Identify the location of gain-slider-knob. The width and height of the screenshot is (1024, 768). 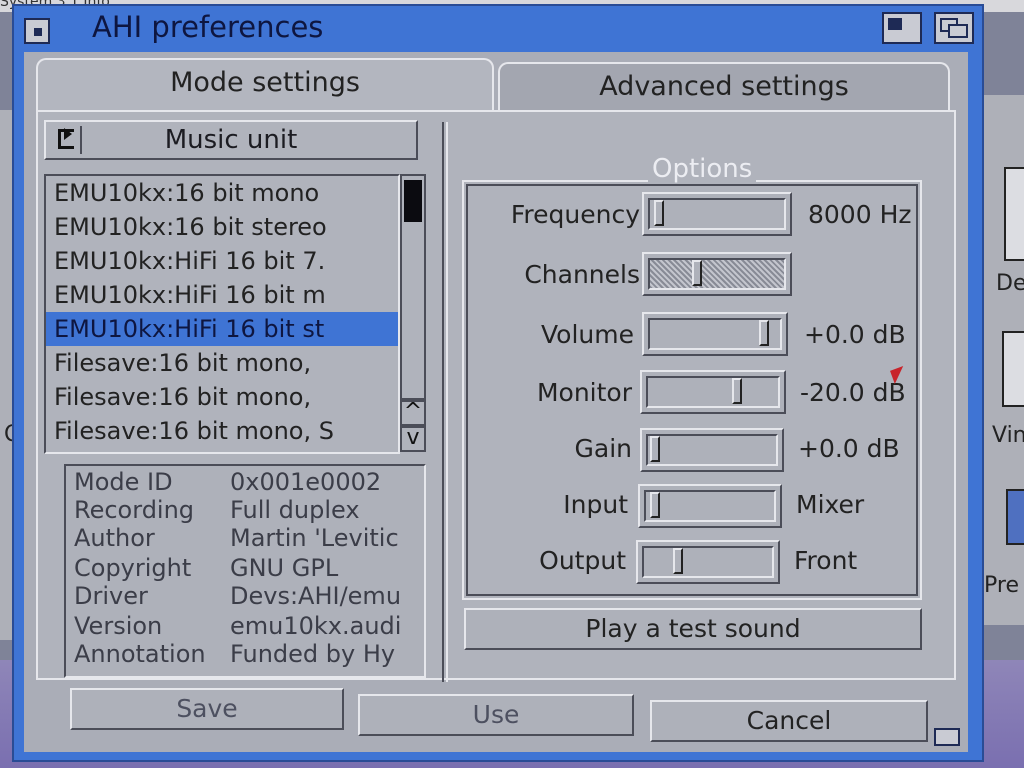
(655, 449).